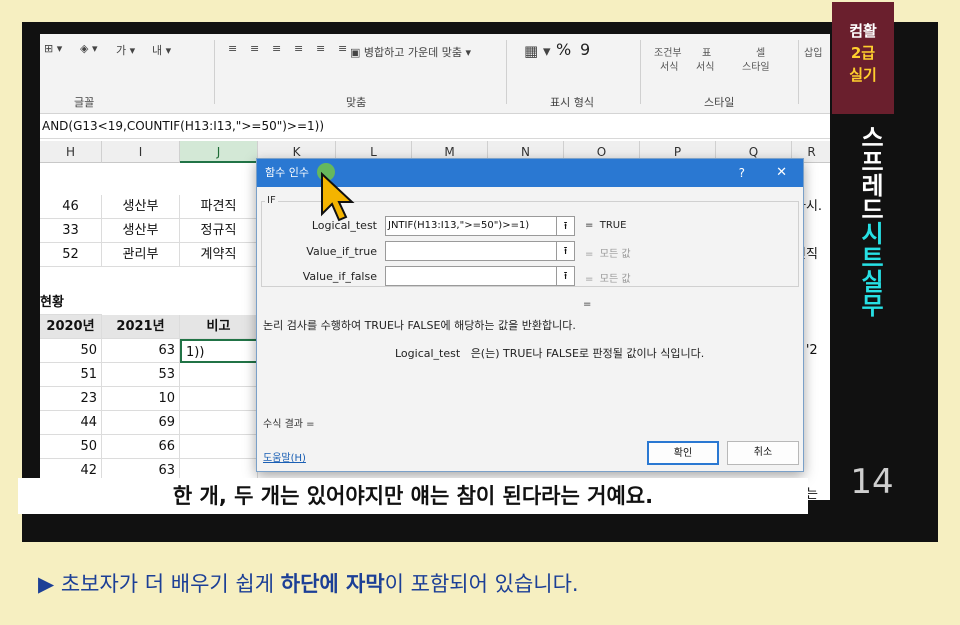 The width and height of the screenshot is (960, 625). What do you see at coordinates (71, 351) in the screenshot?
I see `cell-h-r1: 50` at bounding box center [71, 351].